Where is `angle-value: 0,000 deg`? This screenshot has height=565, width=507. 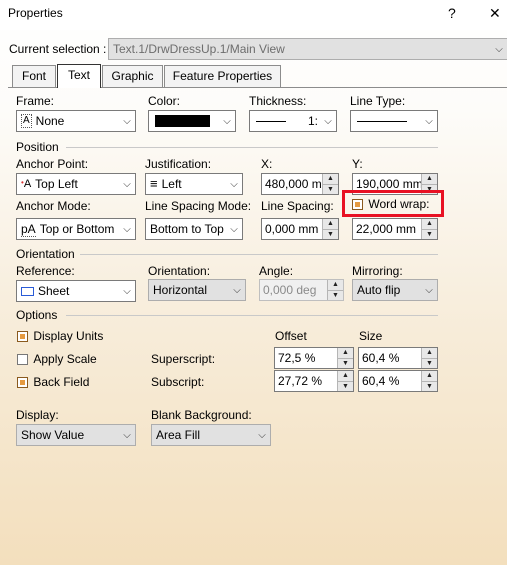 angle-value: 0,000 deg is located at coordinates (290, 290).